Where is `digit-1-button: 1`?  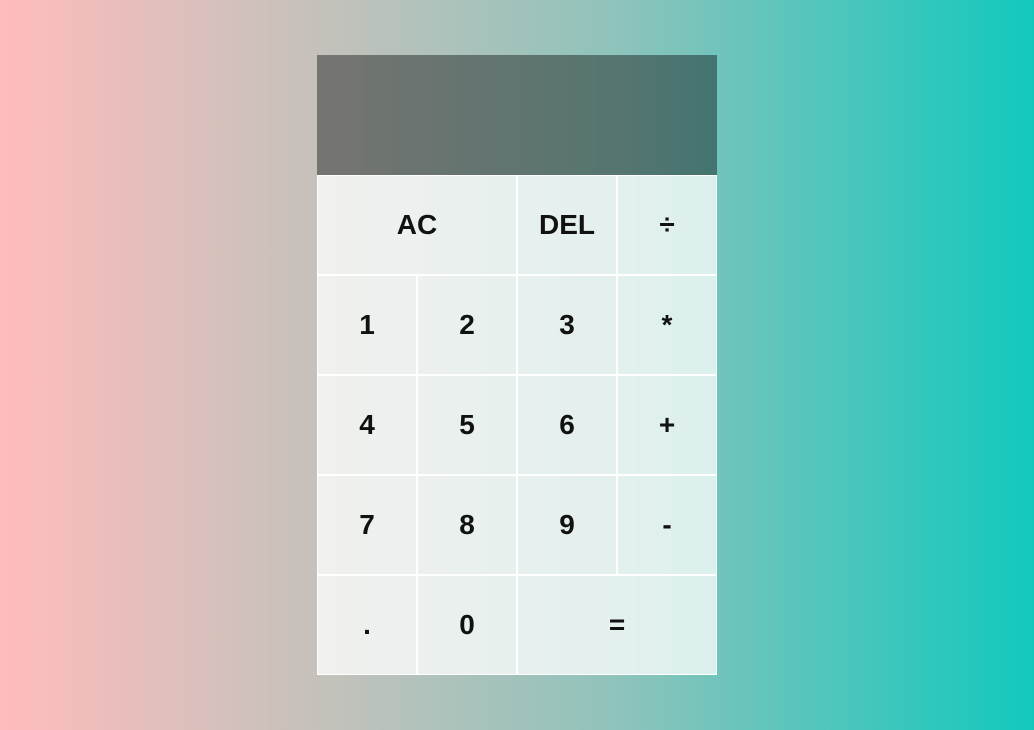
digit-1-button: 1 is located at coordinates (367, 325).